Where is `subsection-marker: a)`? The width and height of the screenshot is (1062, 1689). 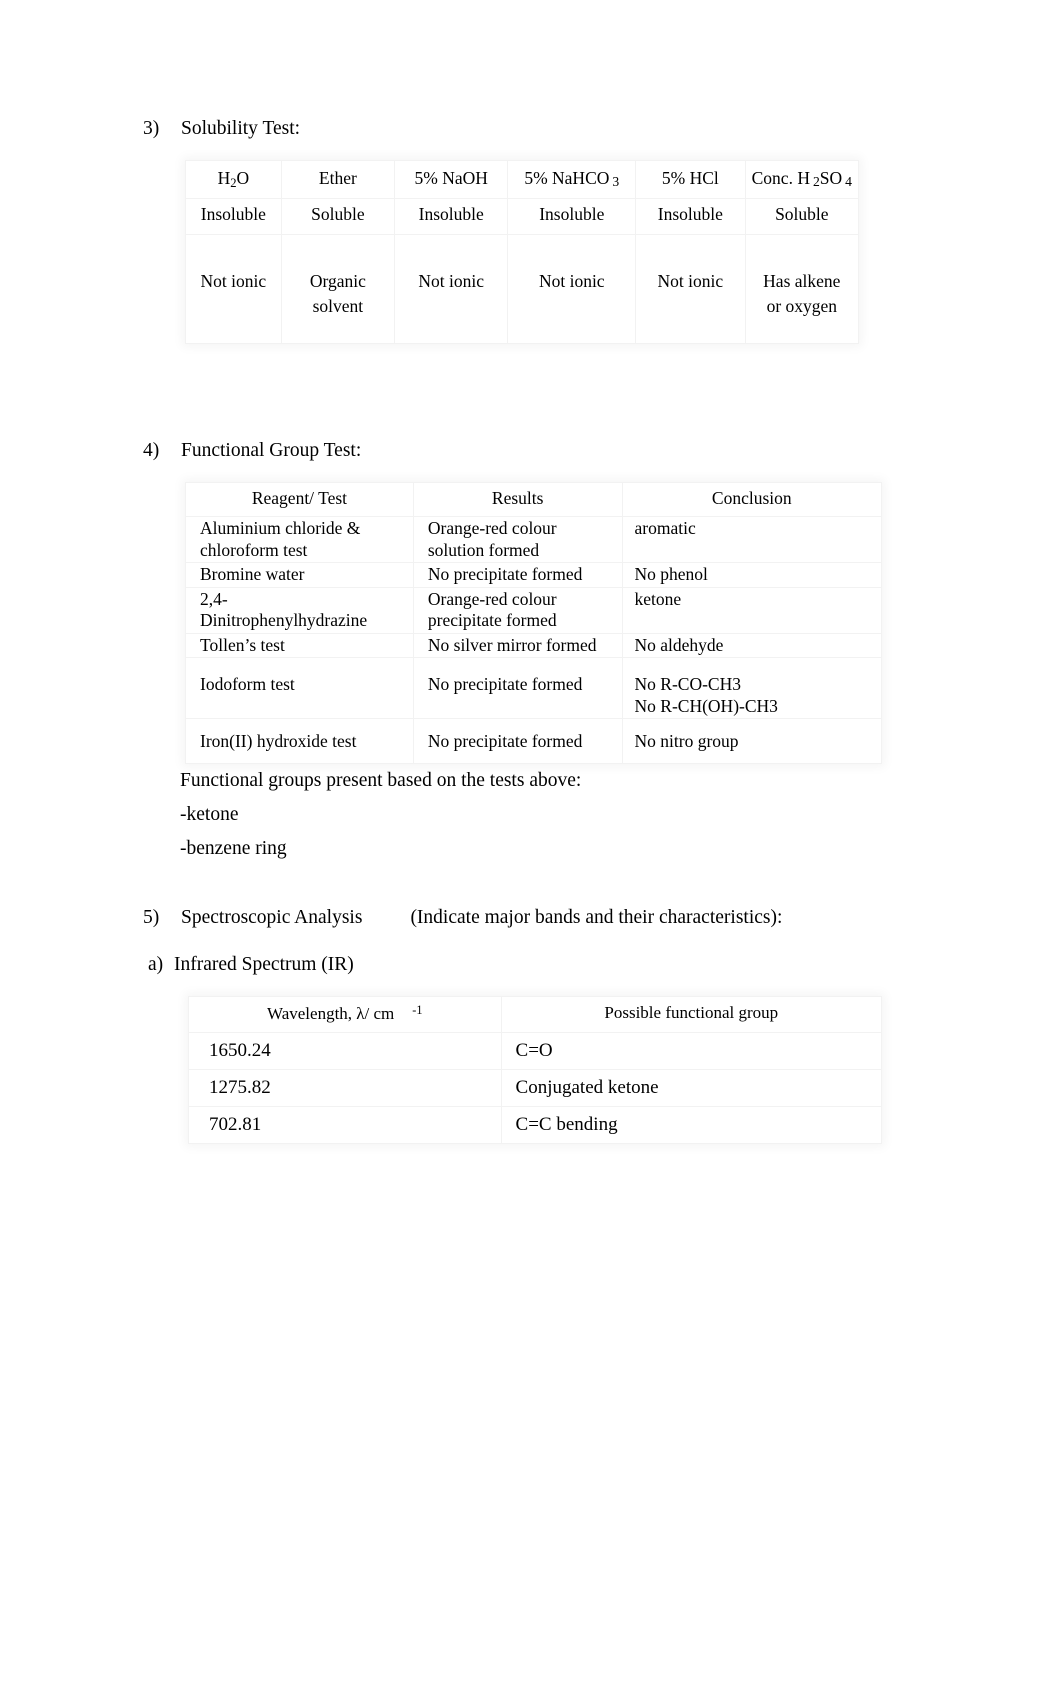 subsection-marker: a) is located at coordinates (156, 964).